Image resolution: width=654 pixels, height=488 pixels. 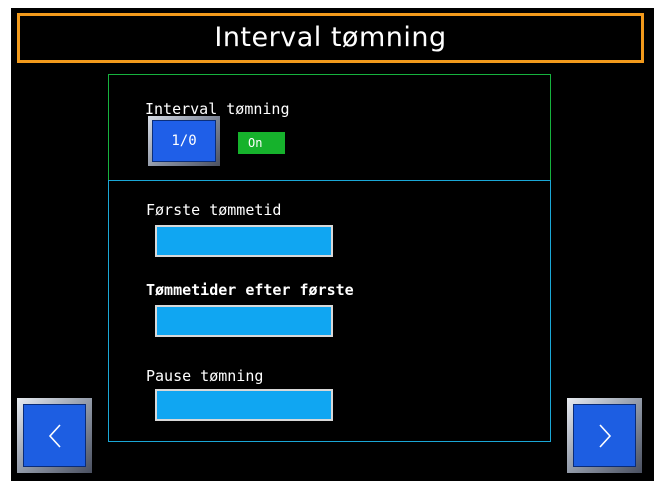 I want to click on pause-unit: Sek., so click(x=292, y=432).